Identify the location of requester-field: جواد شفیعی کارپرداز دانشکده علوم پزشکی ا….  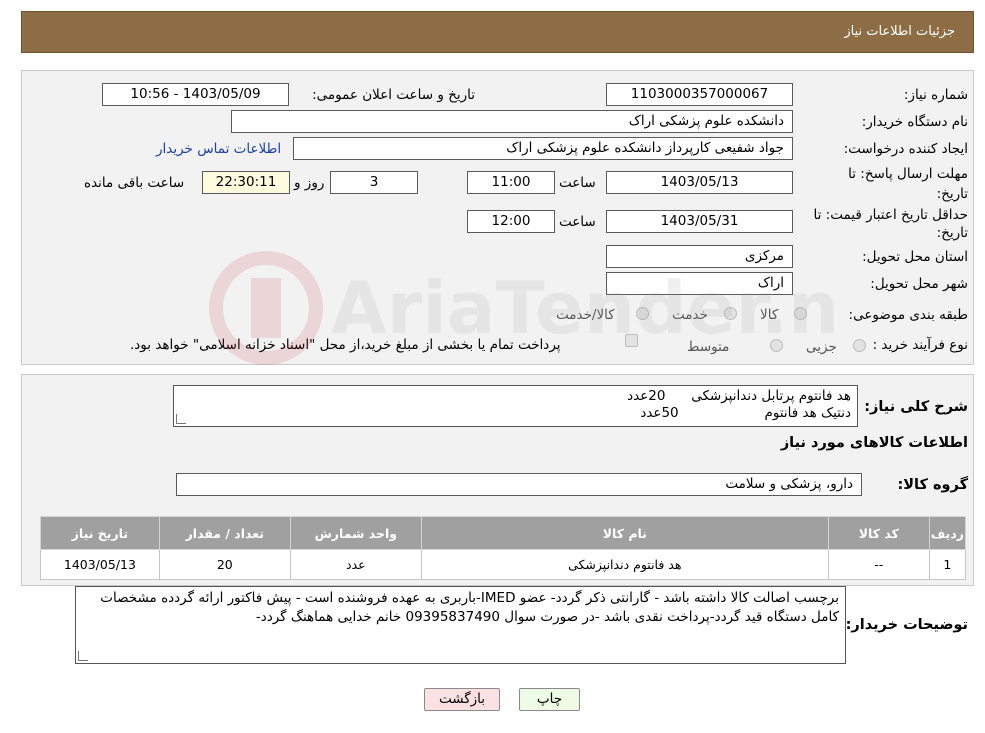
(543, 148).